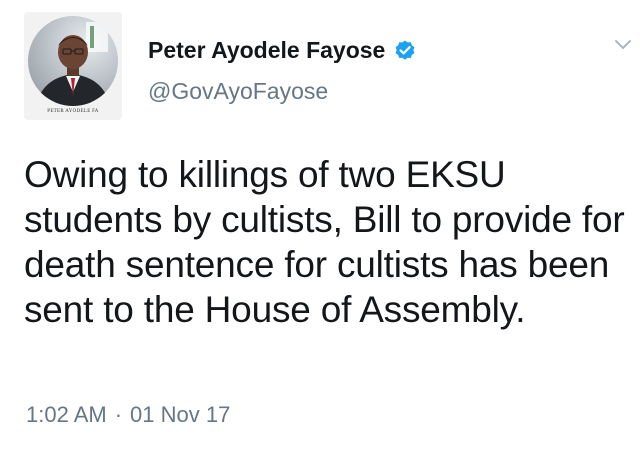 Image resolution: width=640 pixels, height=456 pixels. What do you see at coordinates (73, 111) in the screenshot?
I see `avatar-caption: PETER AYODELE FA` at bounding box center [73, 111].